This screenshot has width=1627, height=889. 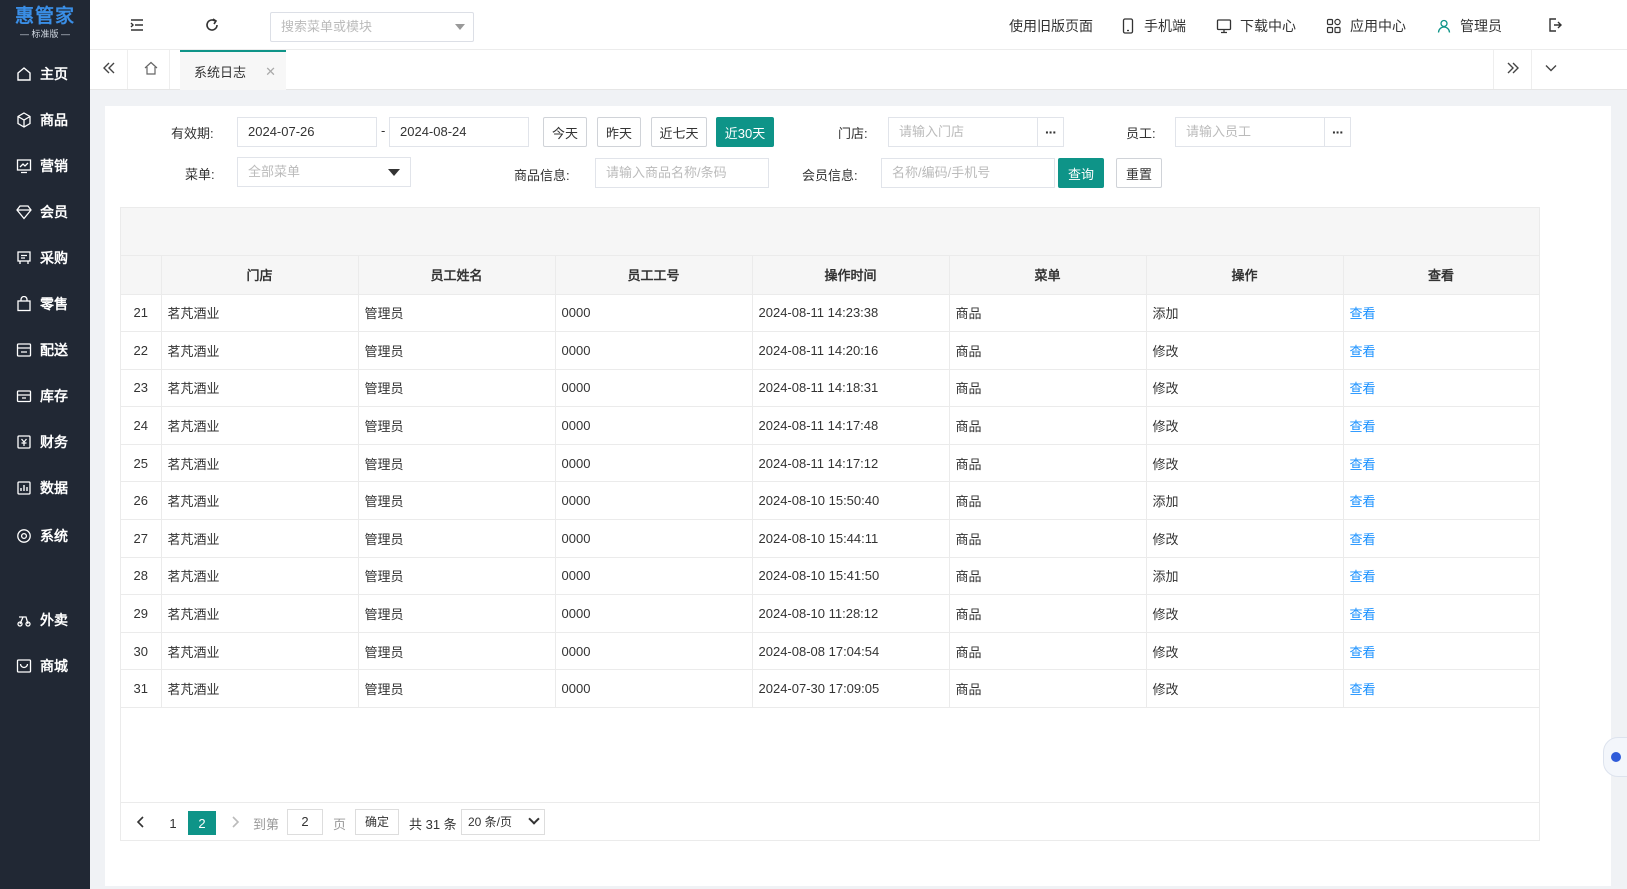 What do you see at coordinates (1550, 69) in the screenshot?
I see `tabs-menu-dropdown` at bounding box center [1550, 69].